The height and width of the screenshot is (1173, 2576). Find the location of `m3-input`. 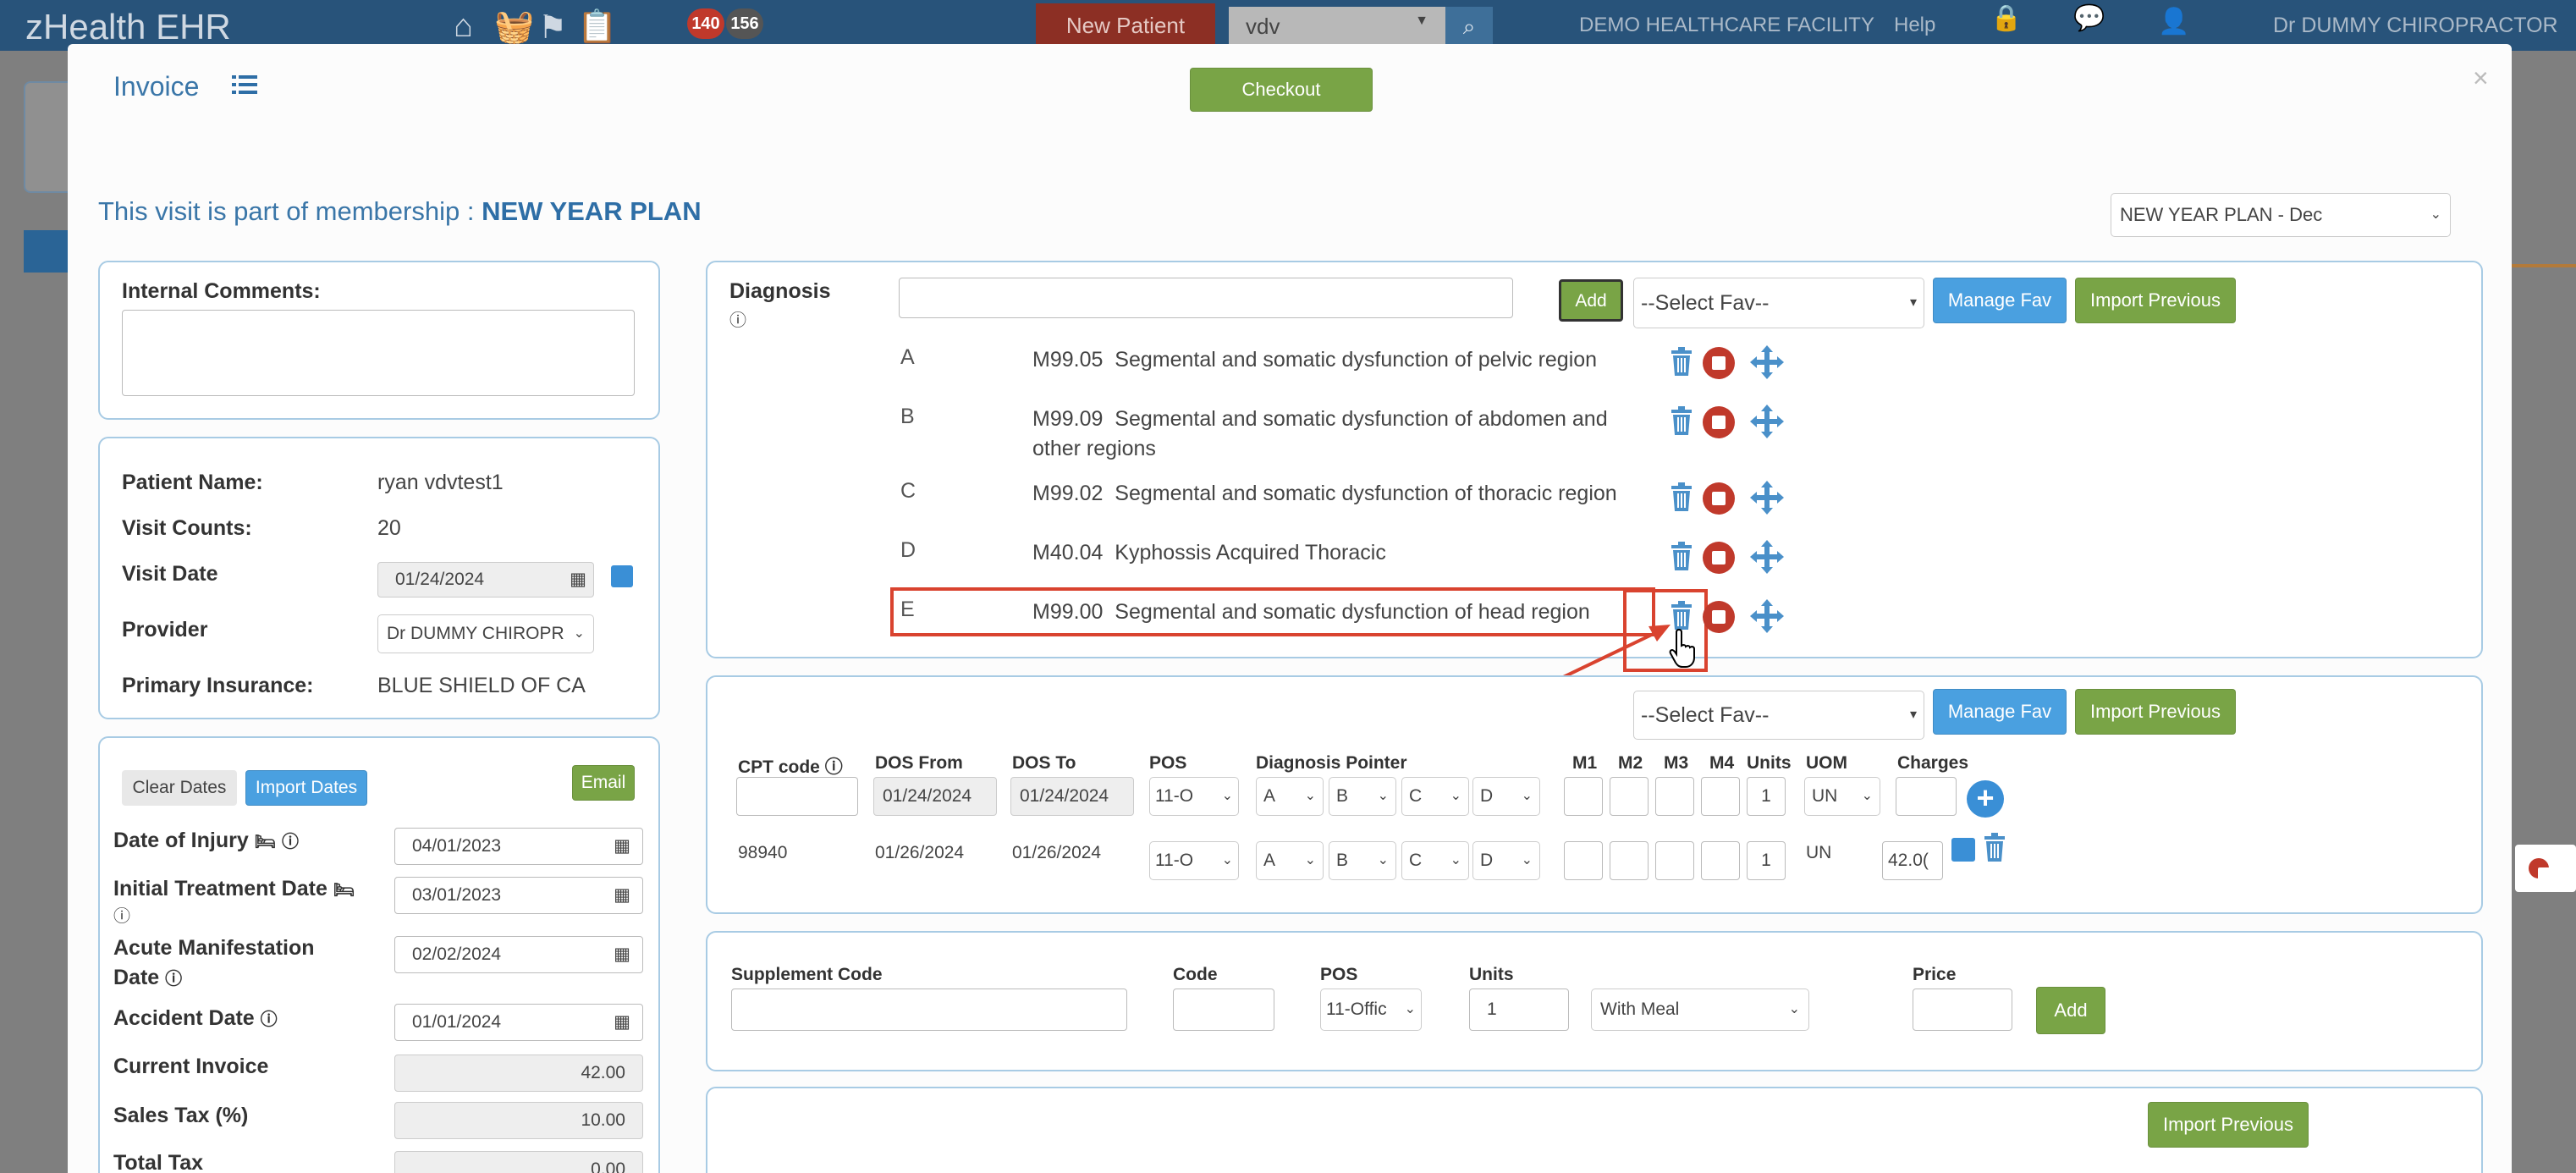

m3-input is located at coordinates (1674, 796).